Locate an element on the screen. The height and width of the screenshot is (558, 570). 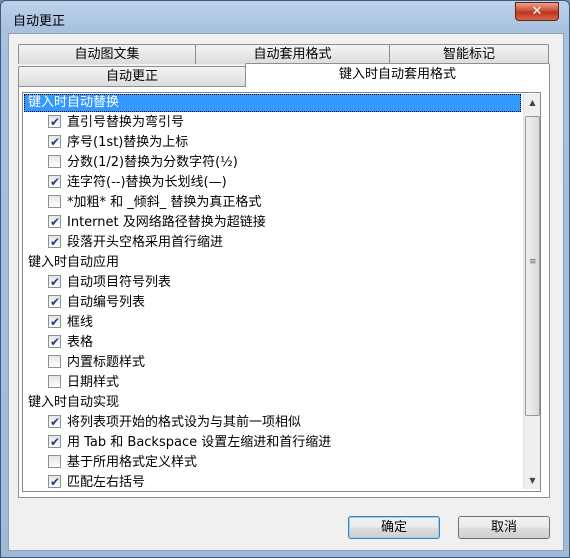
group-header-automatically: 键入时自动实现 is located at coordinates (74, 402).